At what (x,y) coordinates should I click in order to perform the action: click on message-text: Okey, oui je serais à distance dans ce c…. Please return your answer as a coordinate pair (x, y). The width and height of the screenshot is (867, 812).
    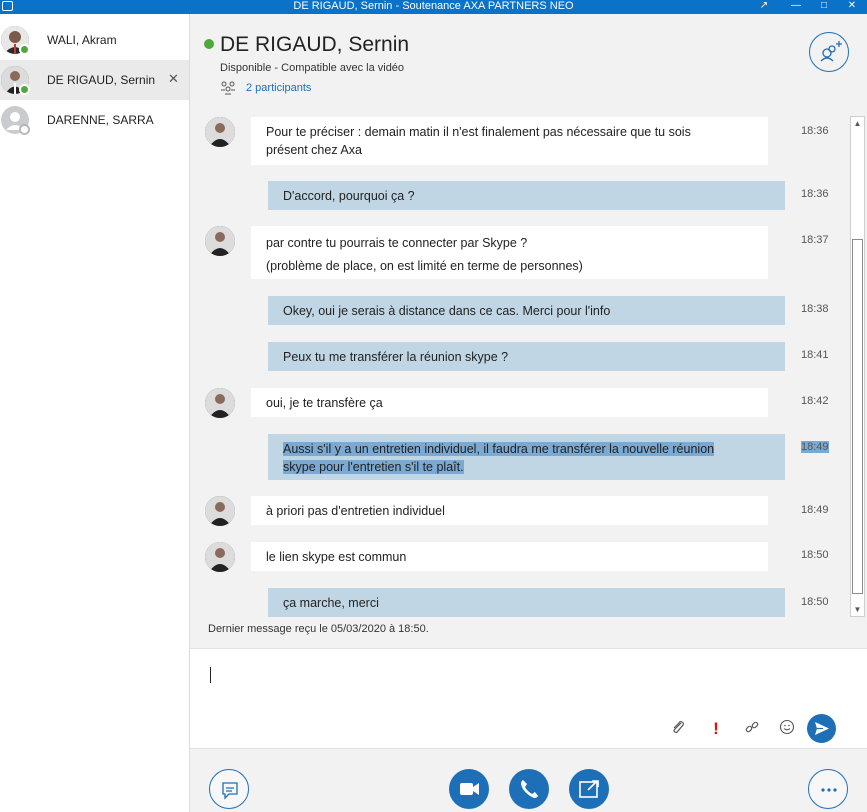
    Looking at the image, I should click on (447, 311).